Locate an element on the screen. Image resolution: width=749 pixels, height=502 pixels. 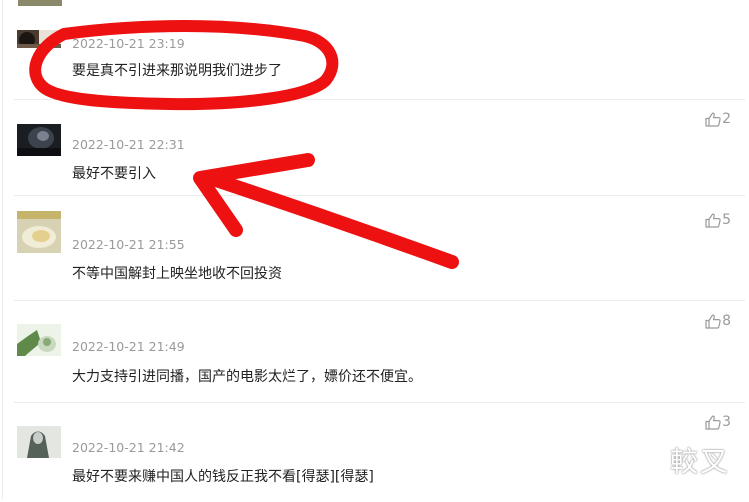
top-avatar-sliver is located at coordinates (40, 3).